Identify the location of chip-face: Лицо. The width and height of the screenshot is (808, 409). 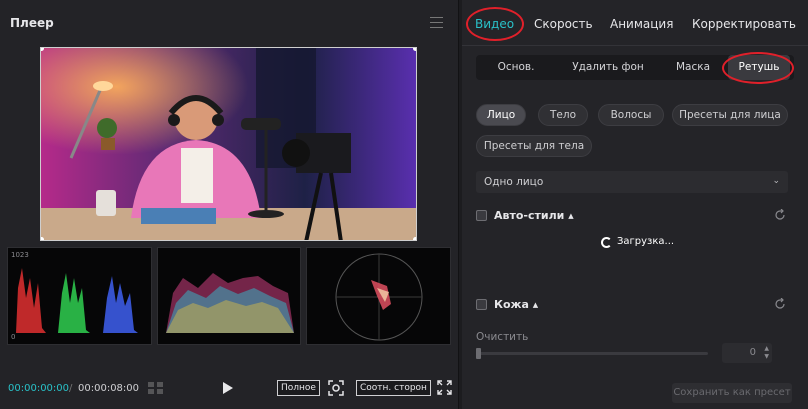
(501, 115).